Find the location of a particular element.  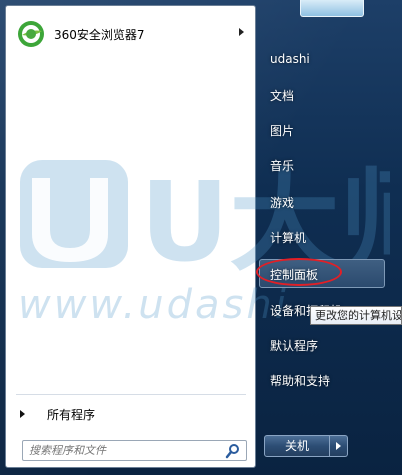

search-box is located at coordinates (134, 450).